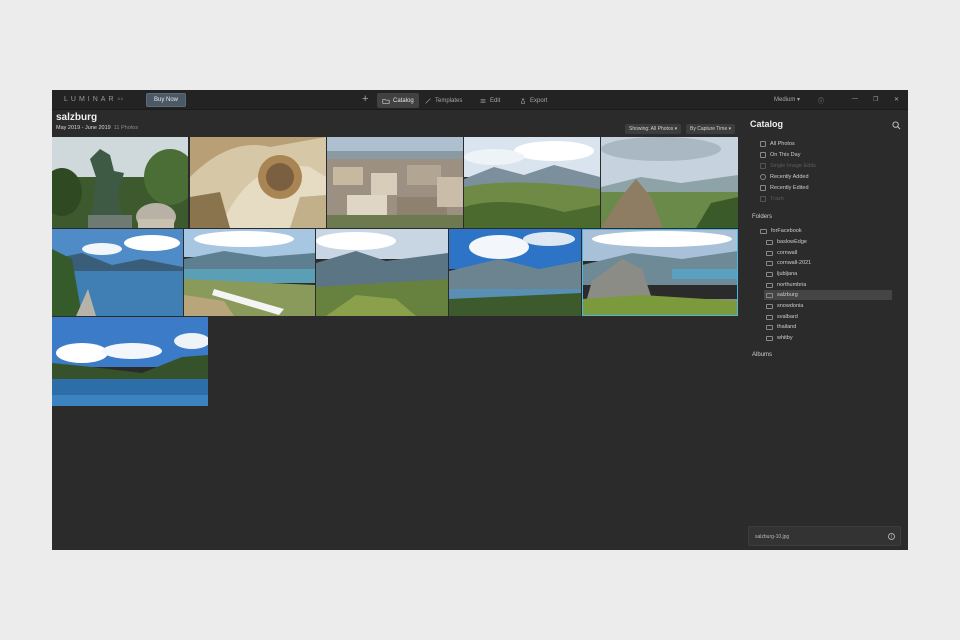 The height and width of the screenshot is (640, 960). Describe the element at coordinates (784, 188) in the screenshot. I see `sidebar-item-recently-edited: Recently Edited` at that location.